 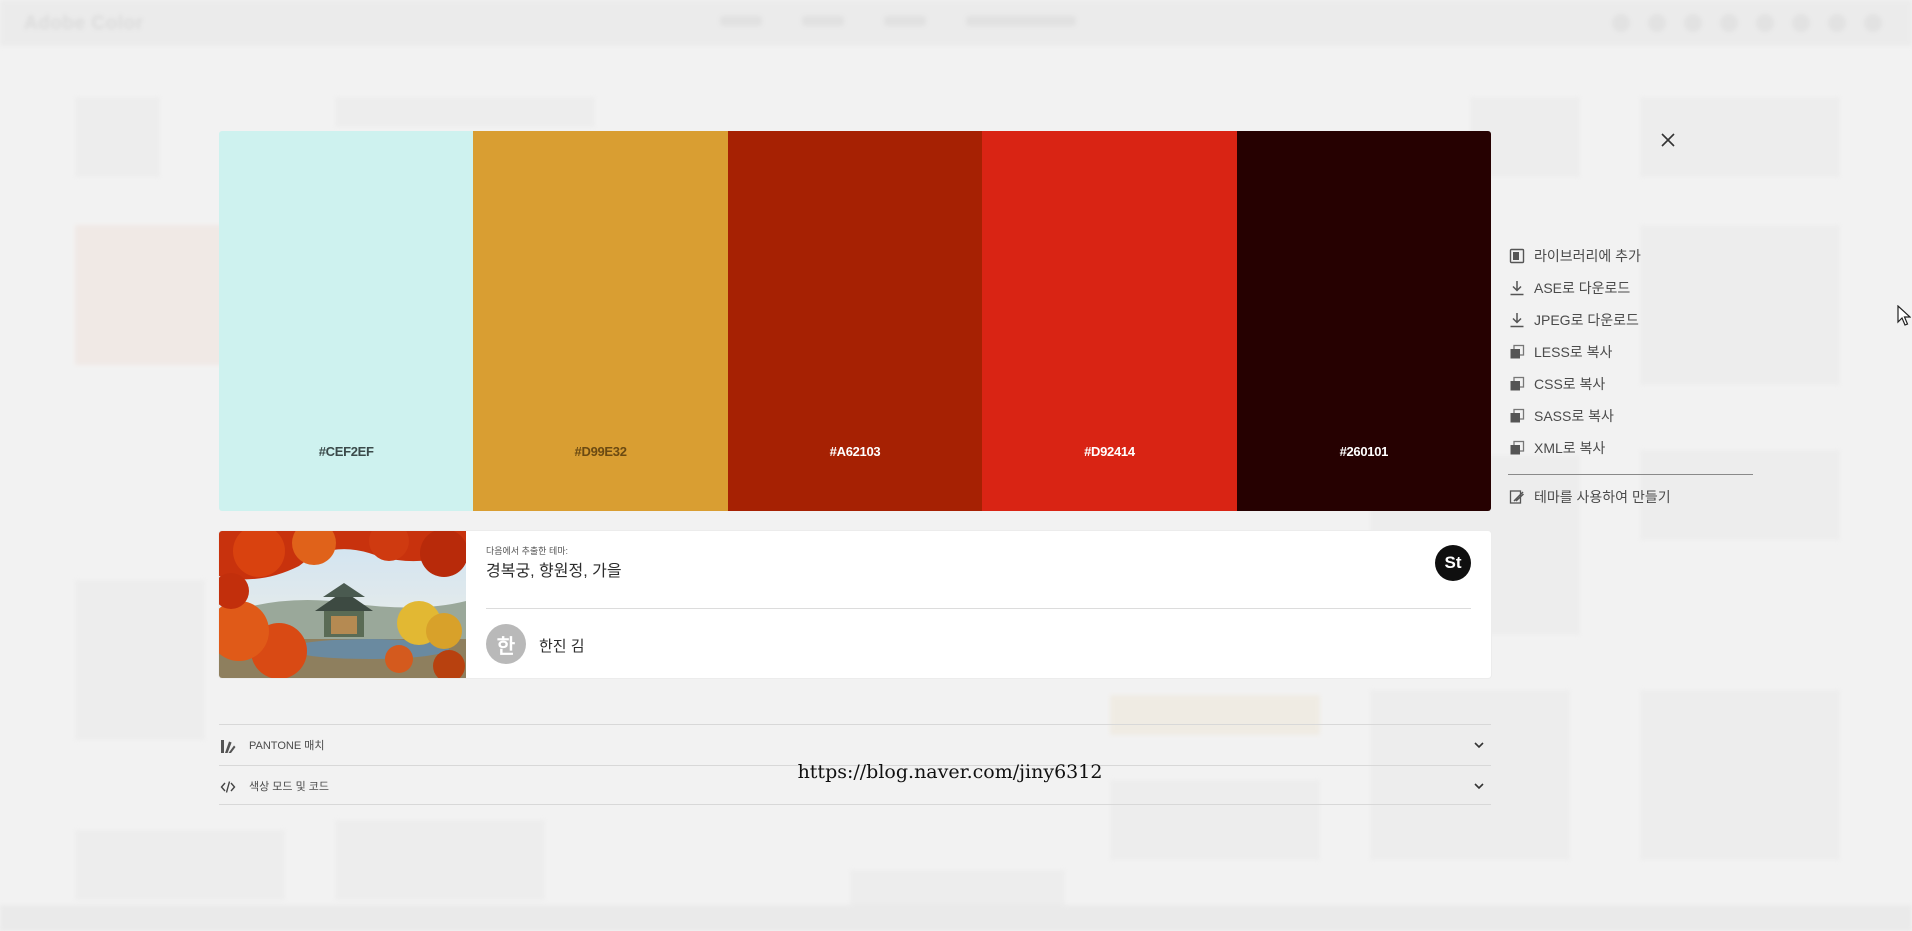 What do you see at coordinates (346, 321) in the screenshot?
I see `swatch-1: #CEF2EF` at bounding box center [346, 321].